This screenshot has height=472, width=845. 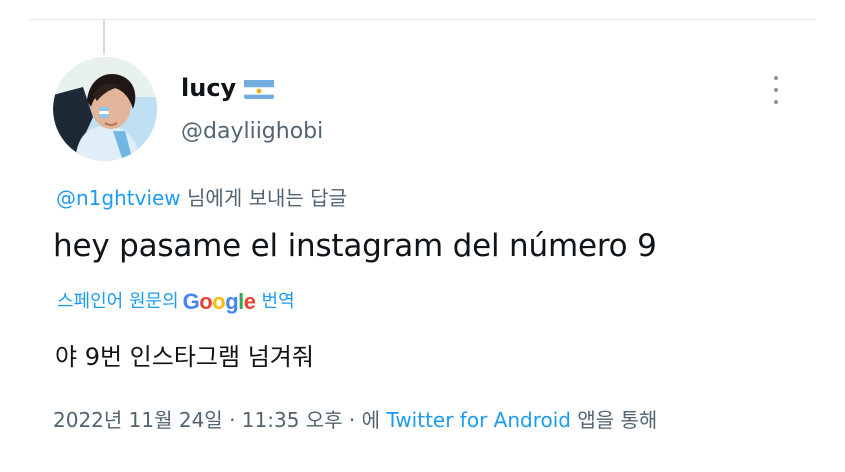 What do you see at coordinates (263, 198) in the screenshot?
I see `reply-context-suffix: 님에게 보내는 답글` at bounding box center [263, 198].